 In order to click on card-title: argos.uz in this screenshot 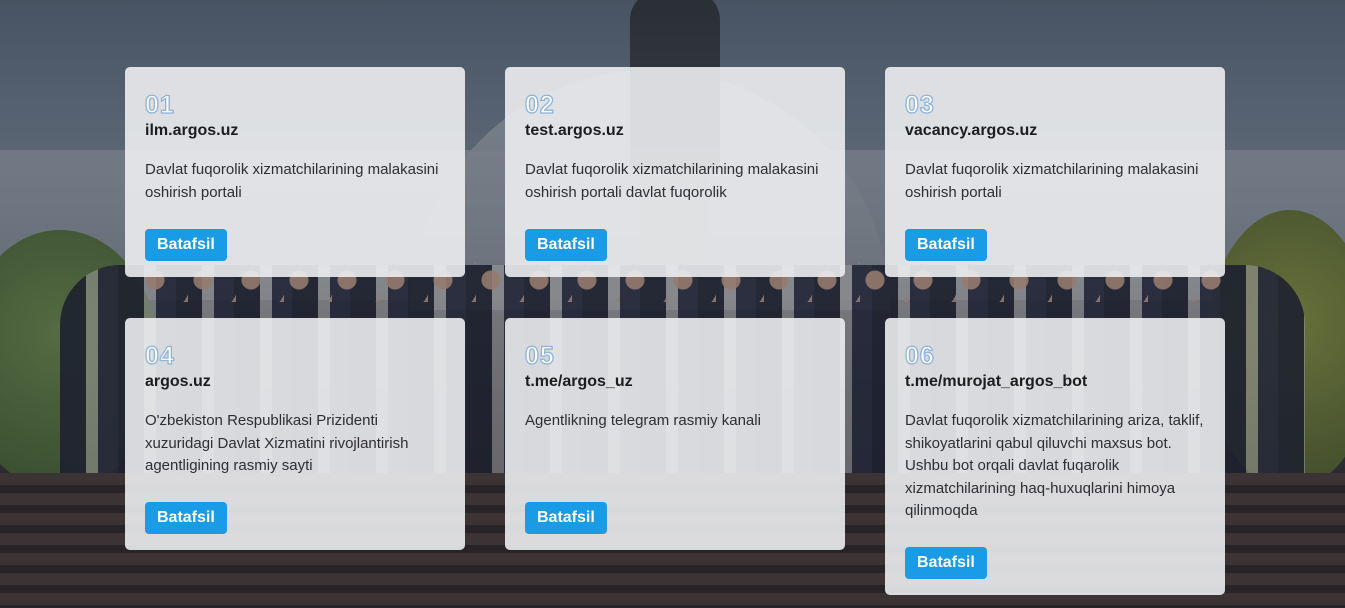, I will do `click(178, 381)`.